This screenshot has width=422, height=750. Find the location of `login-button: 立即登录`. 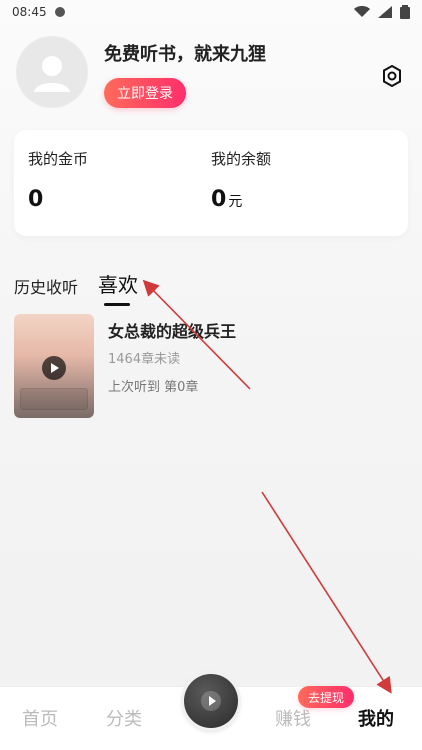

login-button: 立即登录 is located at coordinates (145, 93).